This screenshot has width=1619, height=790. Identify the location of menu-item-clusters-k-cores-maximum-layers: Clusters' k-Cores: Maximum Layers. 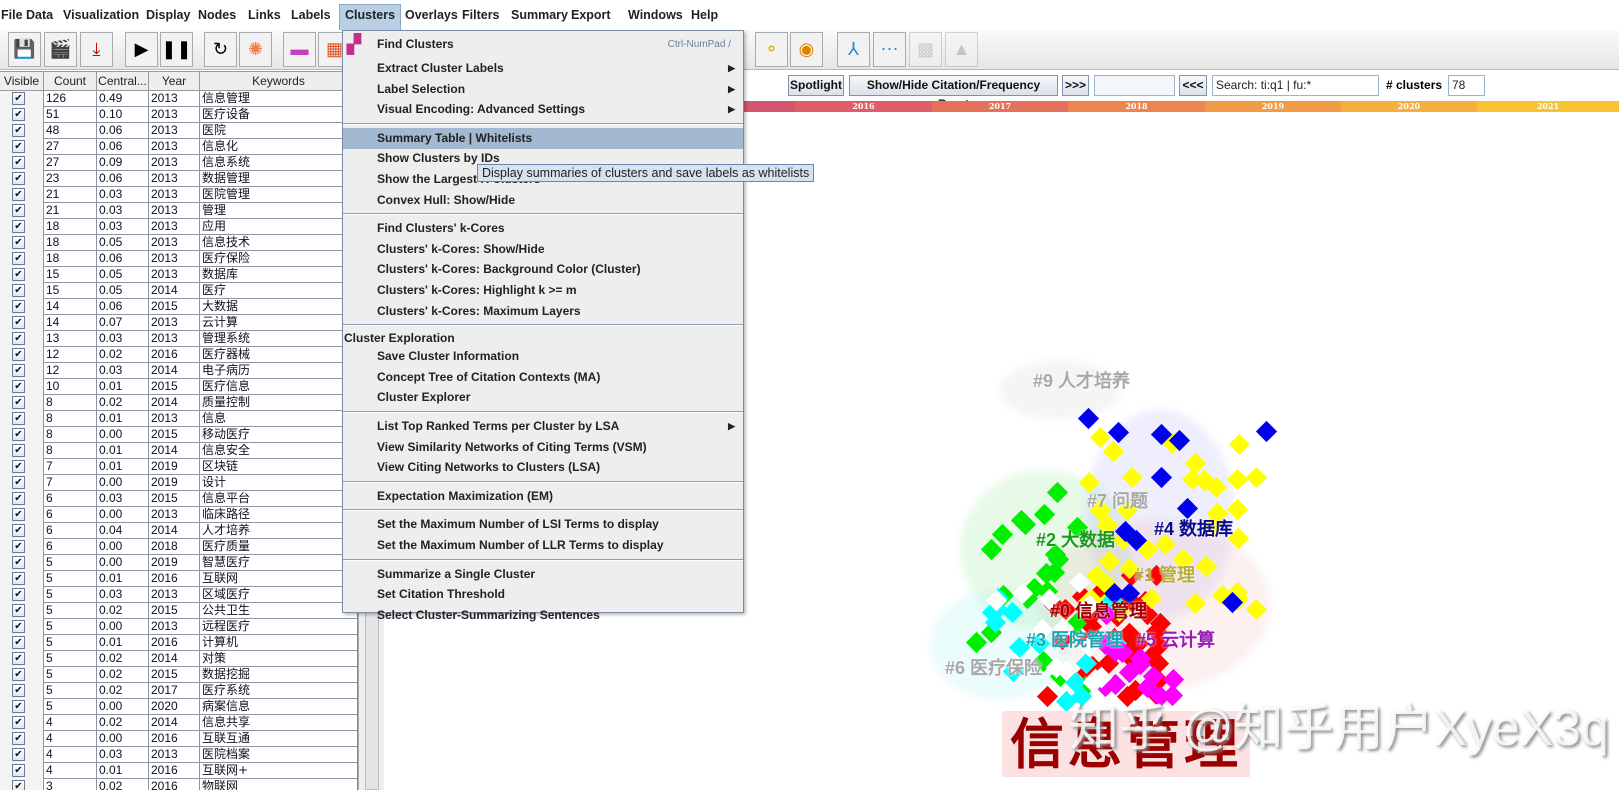
(543, 311).